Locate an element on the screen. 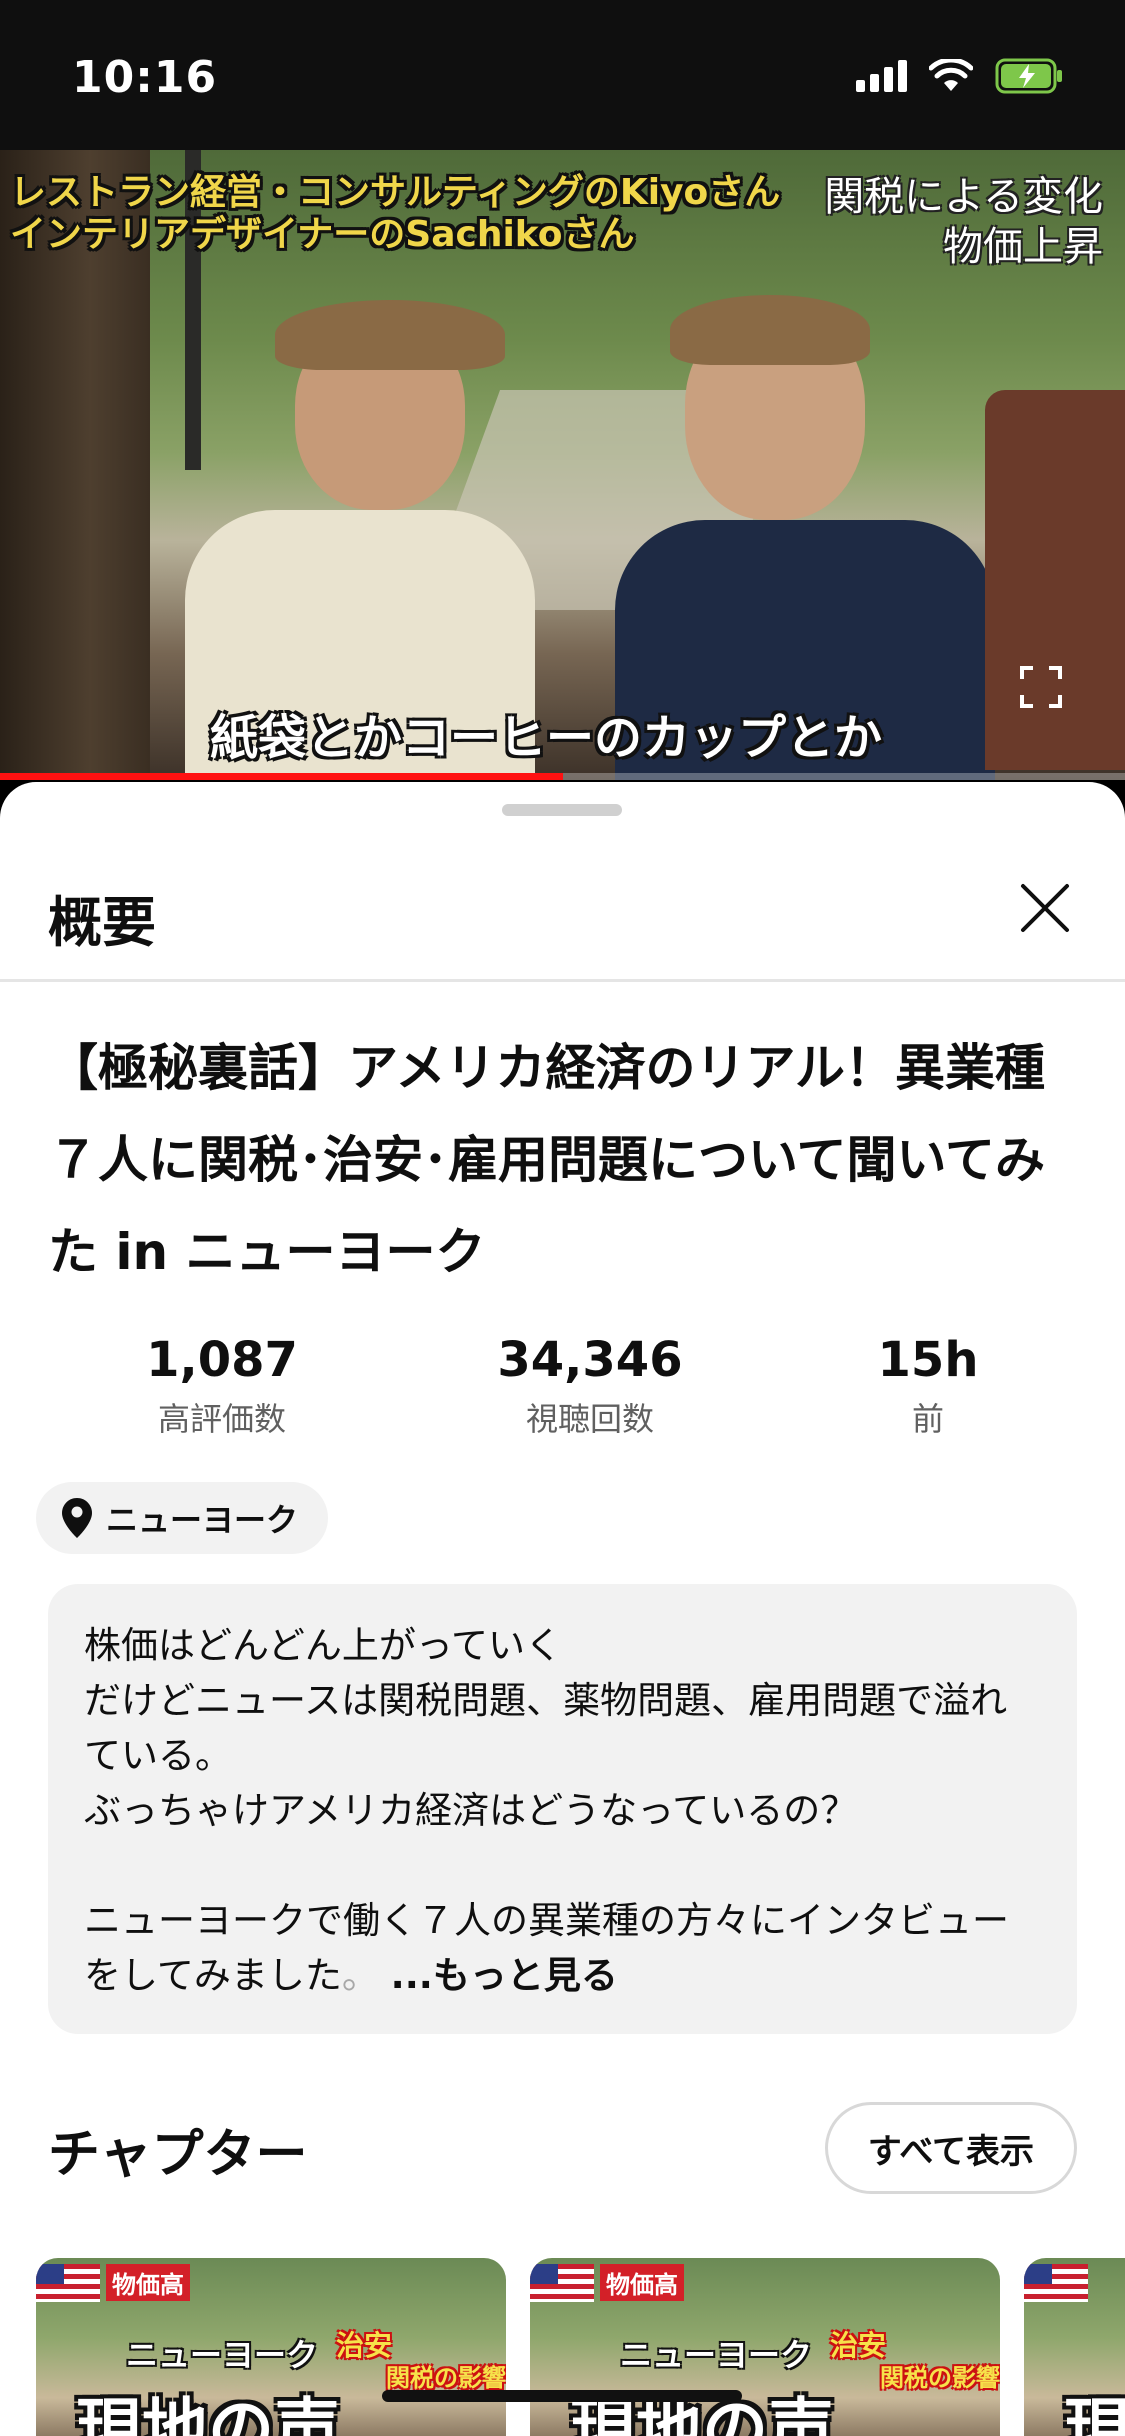 Image resolution: width=1125 pixels, height=2436 pixels. location-pin-icon is located at coordinates (77, 1518).